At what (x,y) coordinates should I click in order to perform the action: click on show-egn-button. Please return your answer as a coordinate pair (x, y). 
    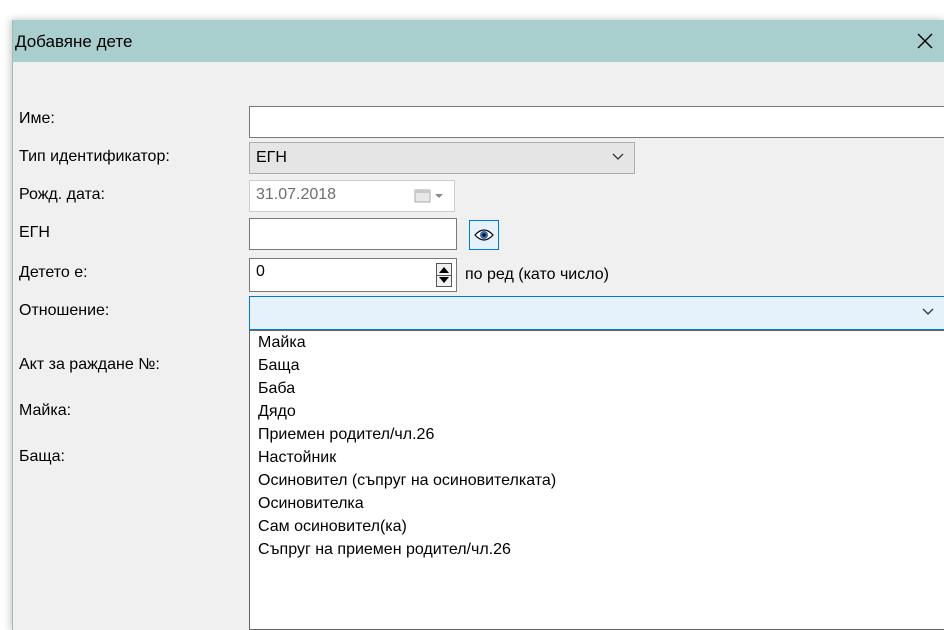
    Looking at the image, I should click on (484, 235).